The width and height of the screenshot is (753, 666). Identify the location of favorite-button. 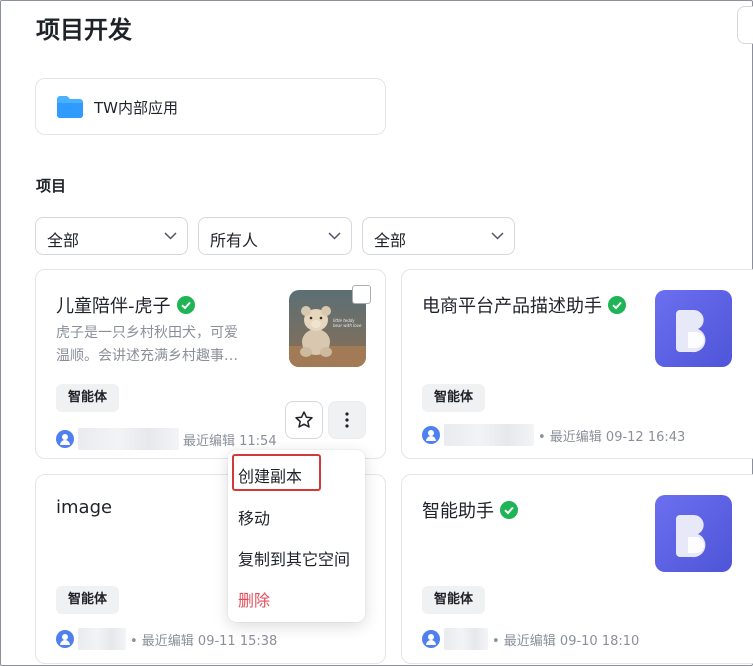
(304, 420).